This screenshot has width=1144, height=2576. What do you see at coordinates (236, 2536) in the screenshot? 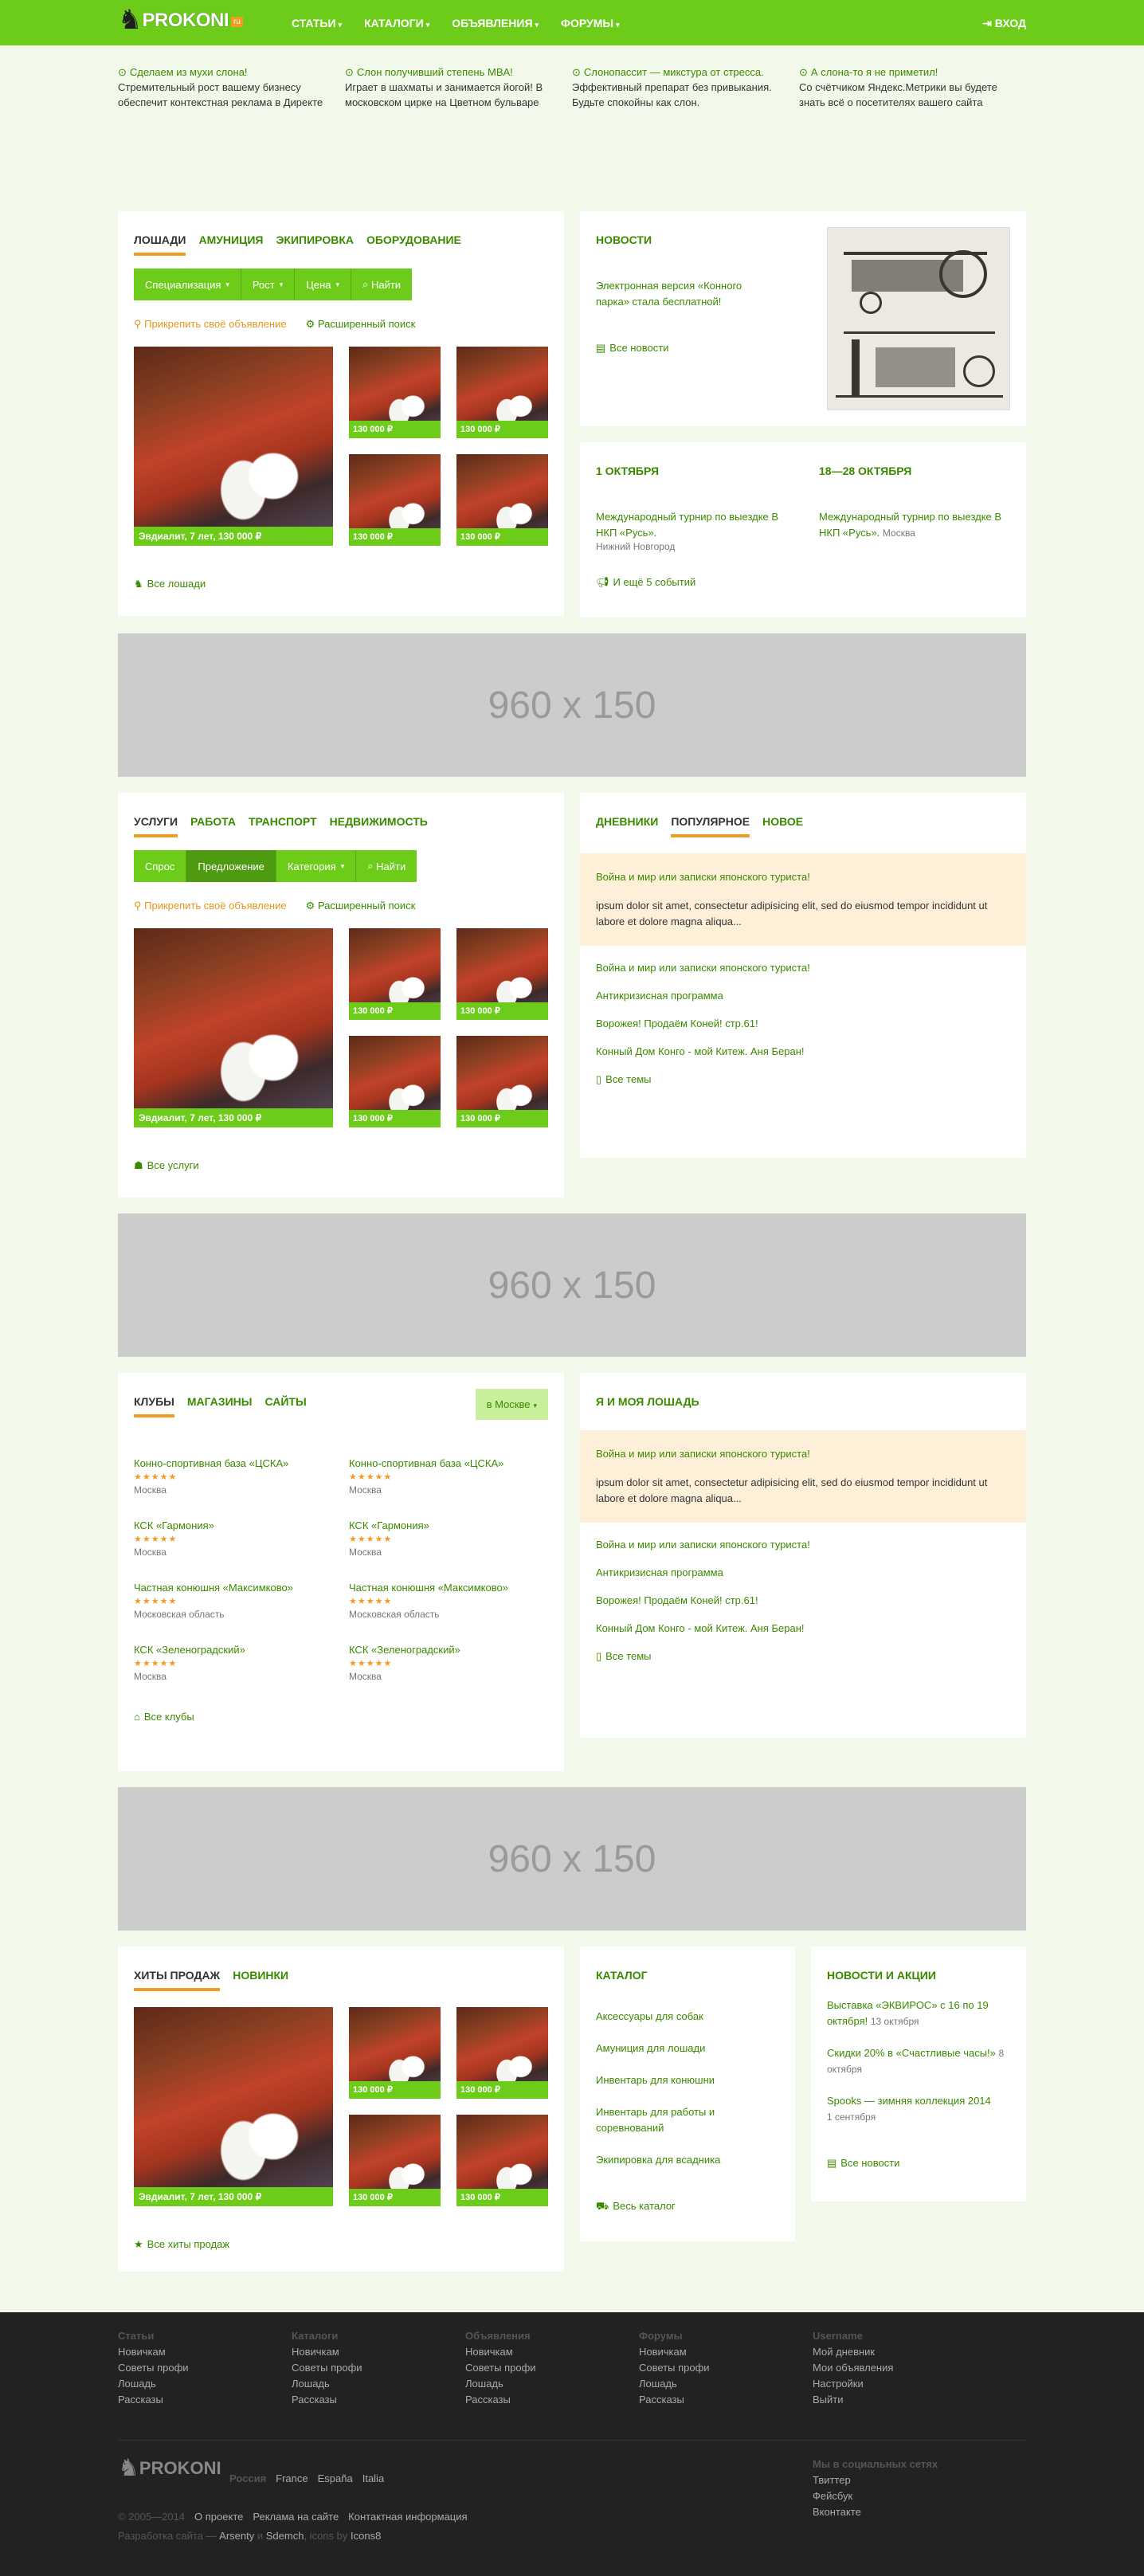
I see `developer-link: Arsenty` at bounding box center [236, 2536].